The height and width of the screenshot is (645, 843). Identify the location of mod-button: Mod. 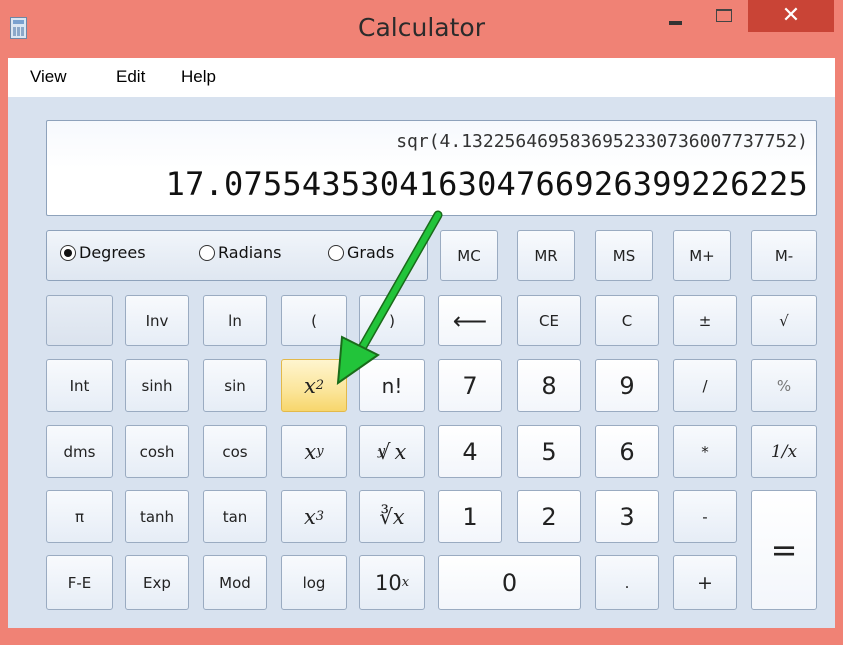
(235, 582).